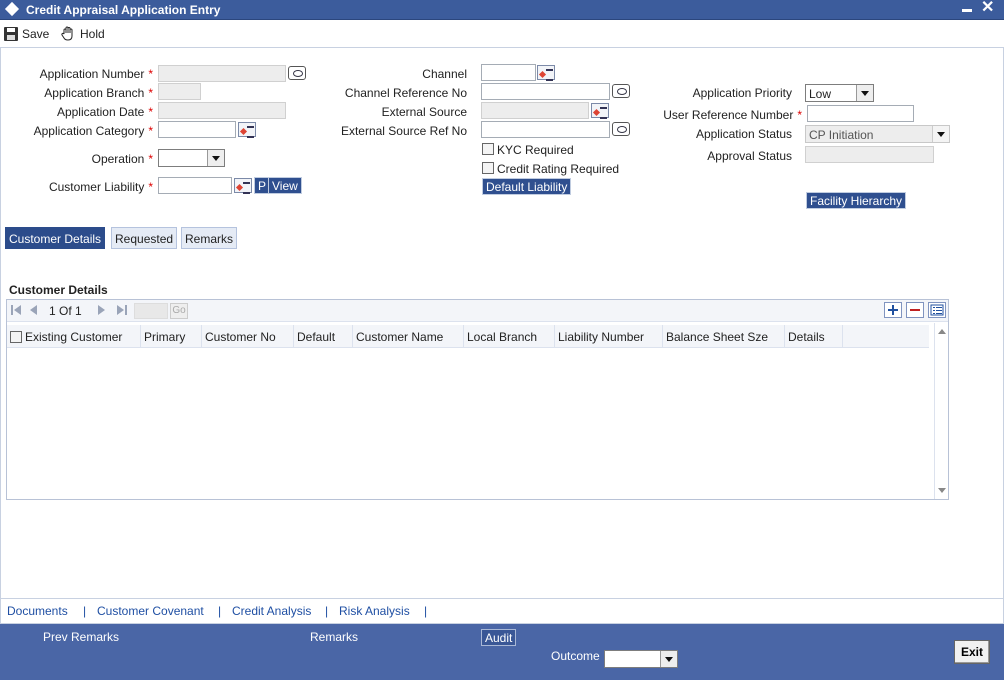 This screenshot has width=1004, height=680. I want to click on application-date-label: Application Date *, so click(104, 112).